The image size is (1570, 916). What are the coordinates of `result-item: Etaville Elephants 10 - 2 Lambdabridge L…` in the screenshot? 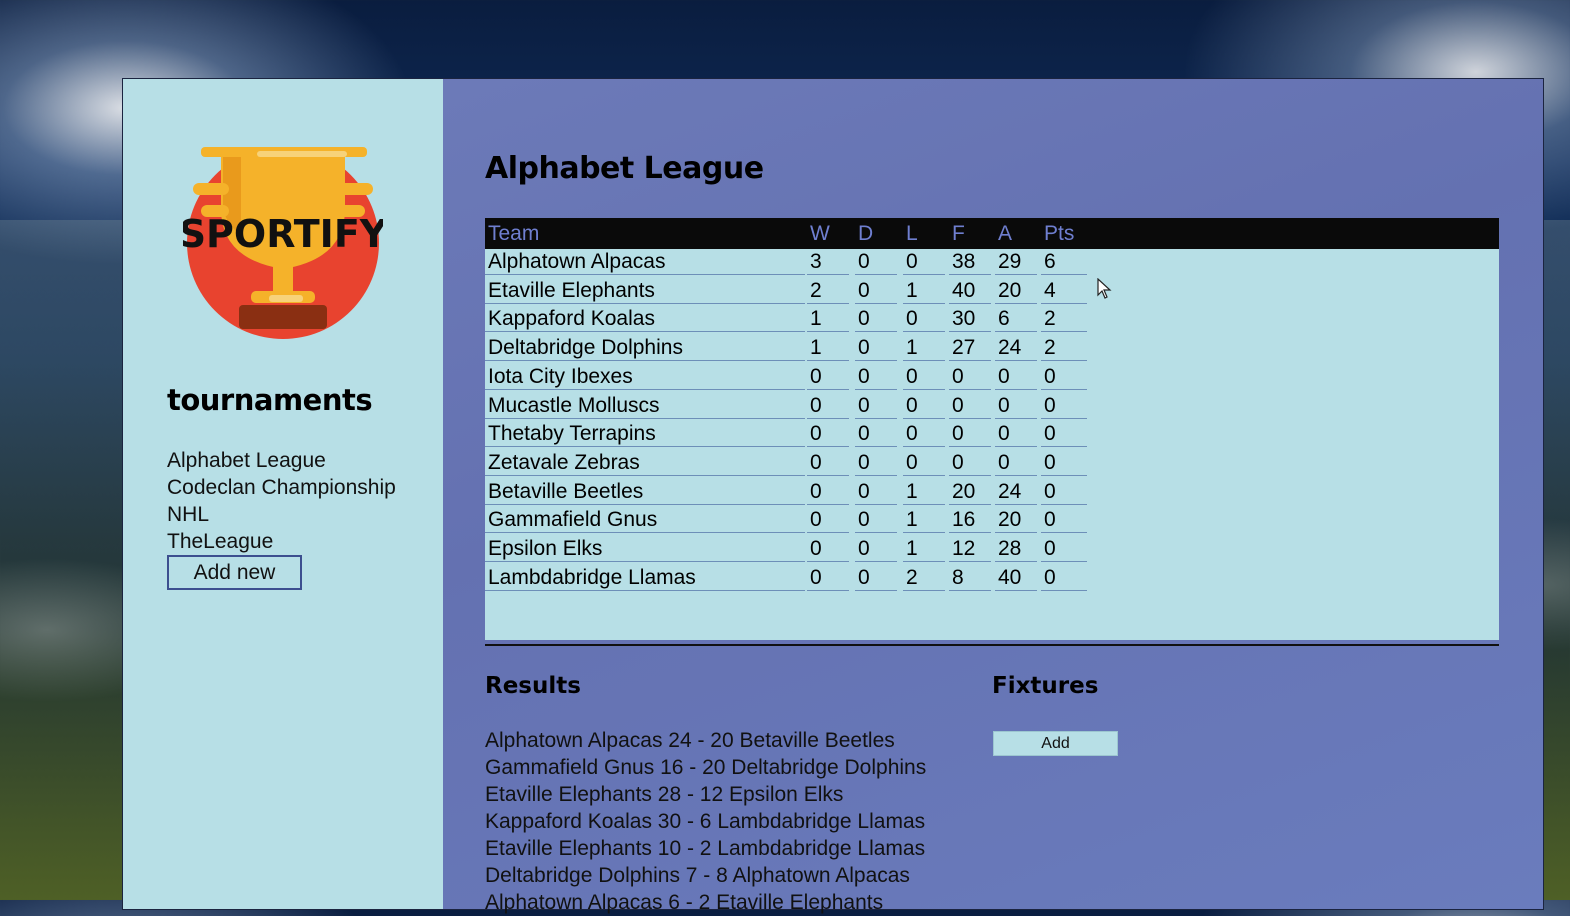 It's located at (705, 848).